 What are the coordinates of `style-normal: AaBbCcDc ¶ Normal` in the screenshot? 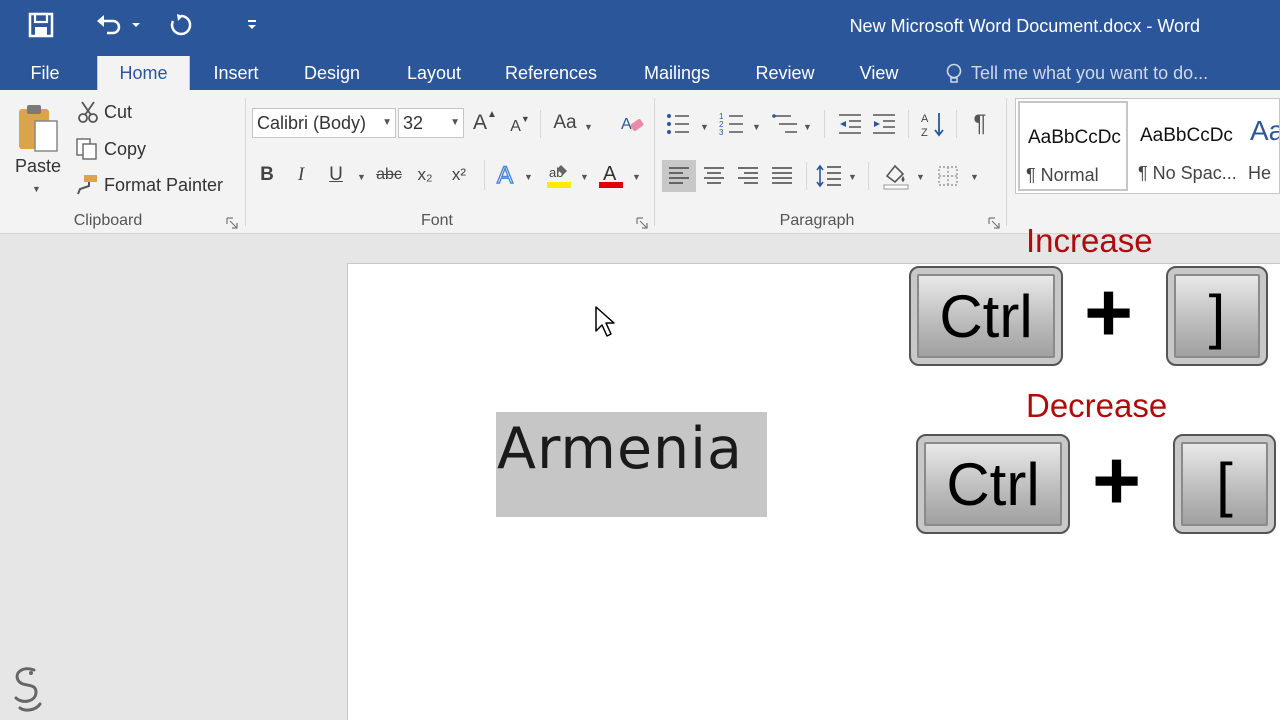 It's located at (1073, 146).